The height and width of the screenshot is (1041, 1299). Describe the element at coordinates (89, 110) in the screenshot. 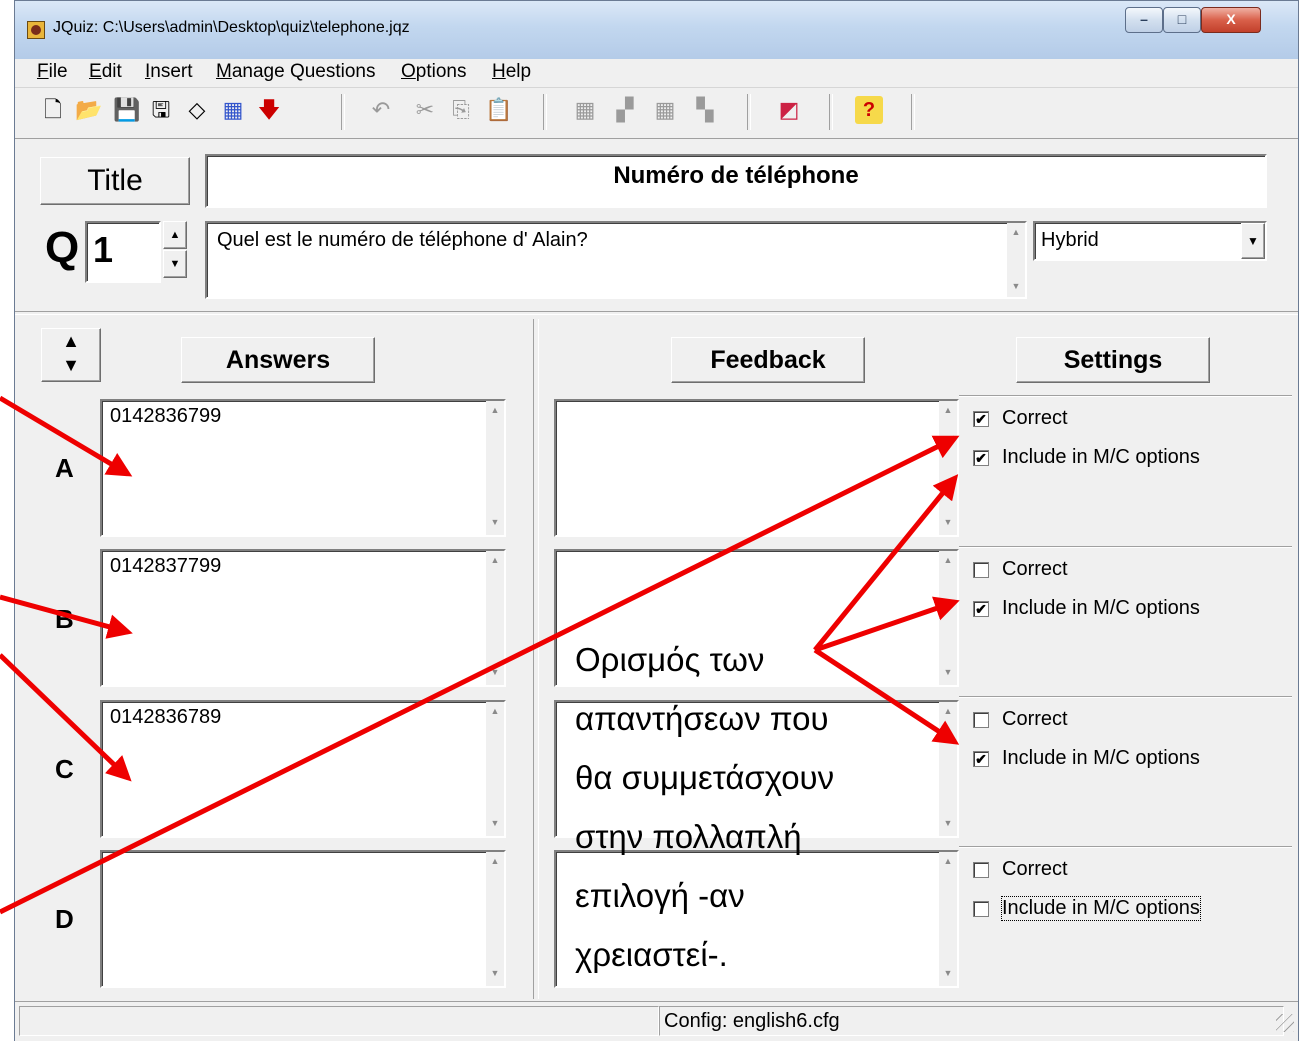

I see `open-file-icon: 📂` at that location.